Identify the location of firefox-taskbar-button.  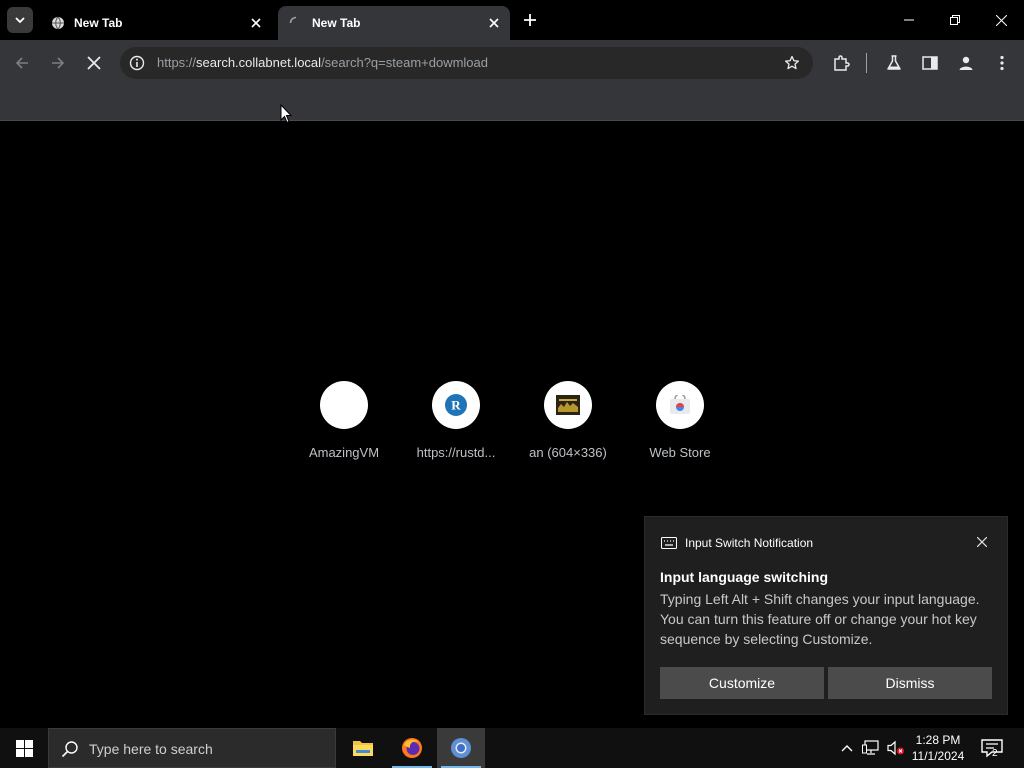
(412, 748).